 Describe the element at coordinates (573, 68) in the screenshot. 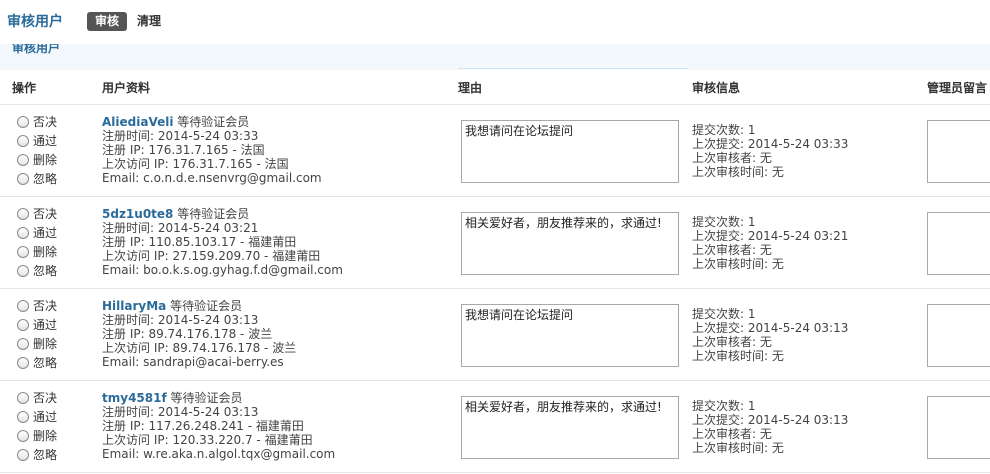

I see `section-divider` at that location.